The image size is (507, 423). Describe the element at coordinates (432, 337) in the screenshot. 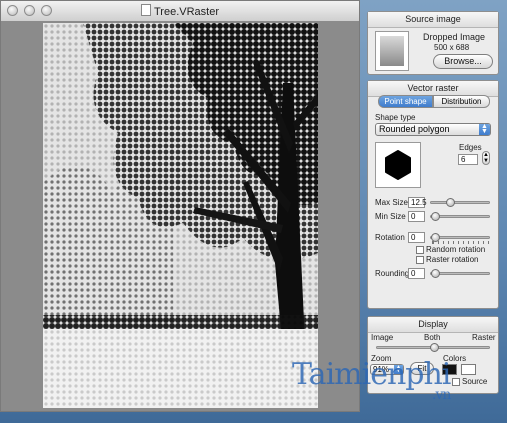

I see `both-mode-label: Both` at that location.